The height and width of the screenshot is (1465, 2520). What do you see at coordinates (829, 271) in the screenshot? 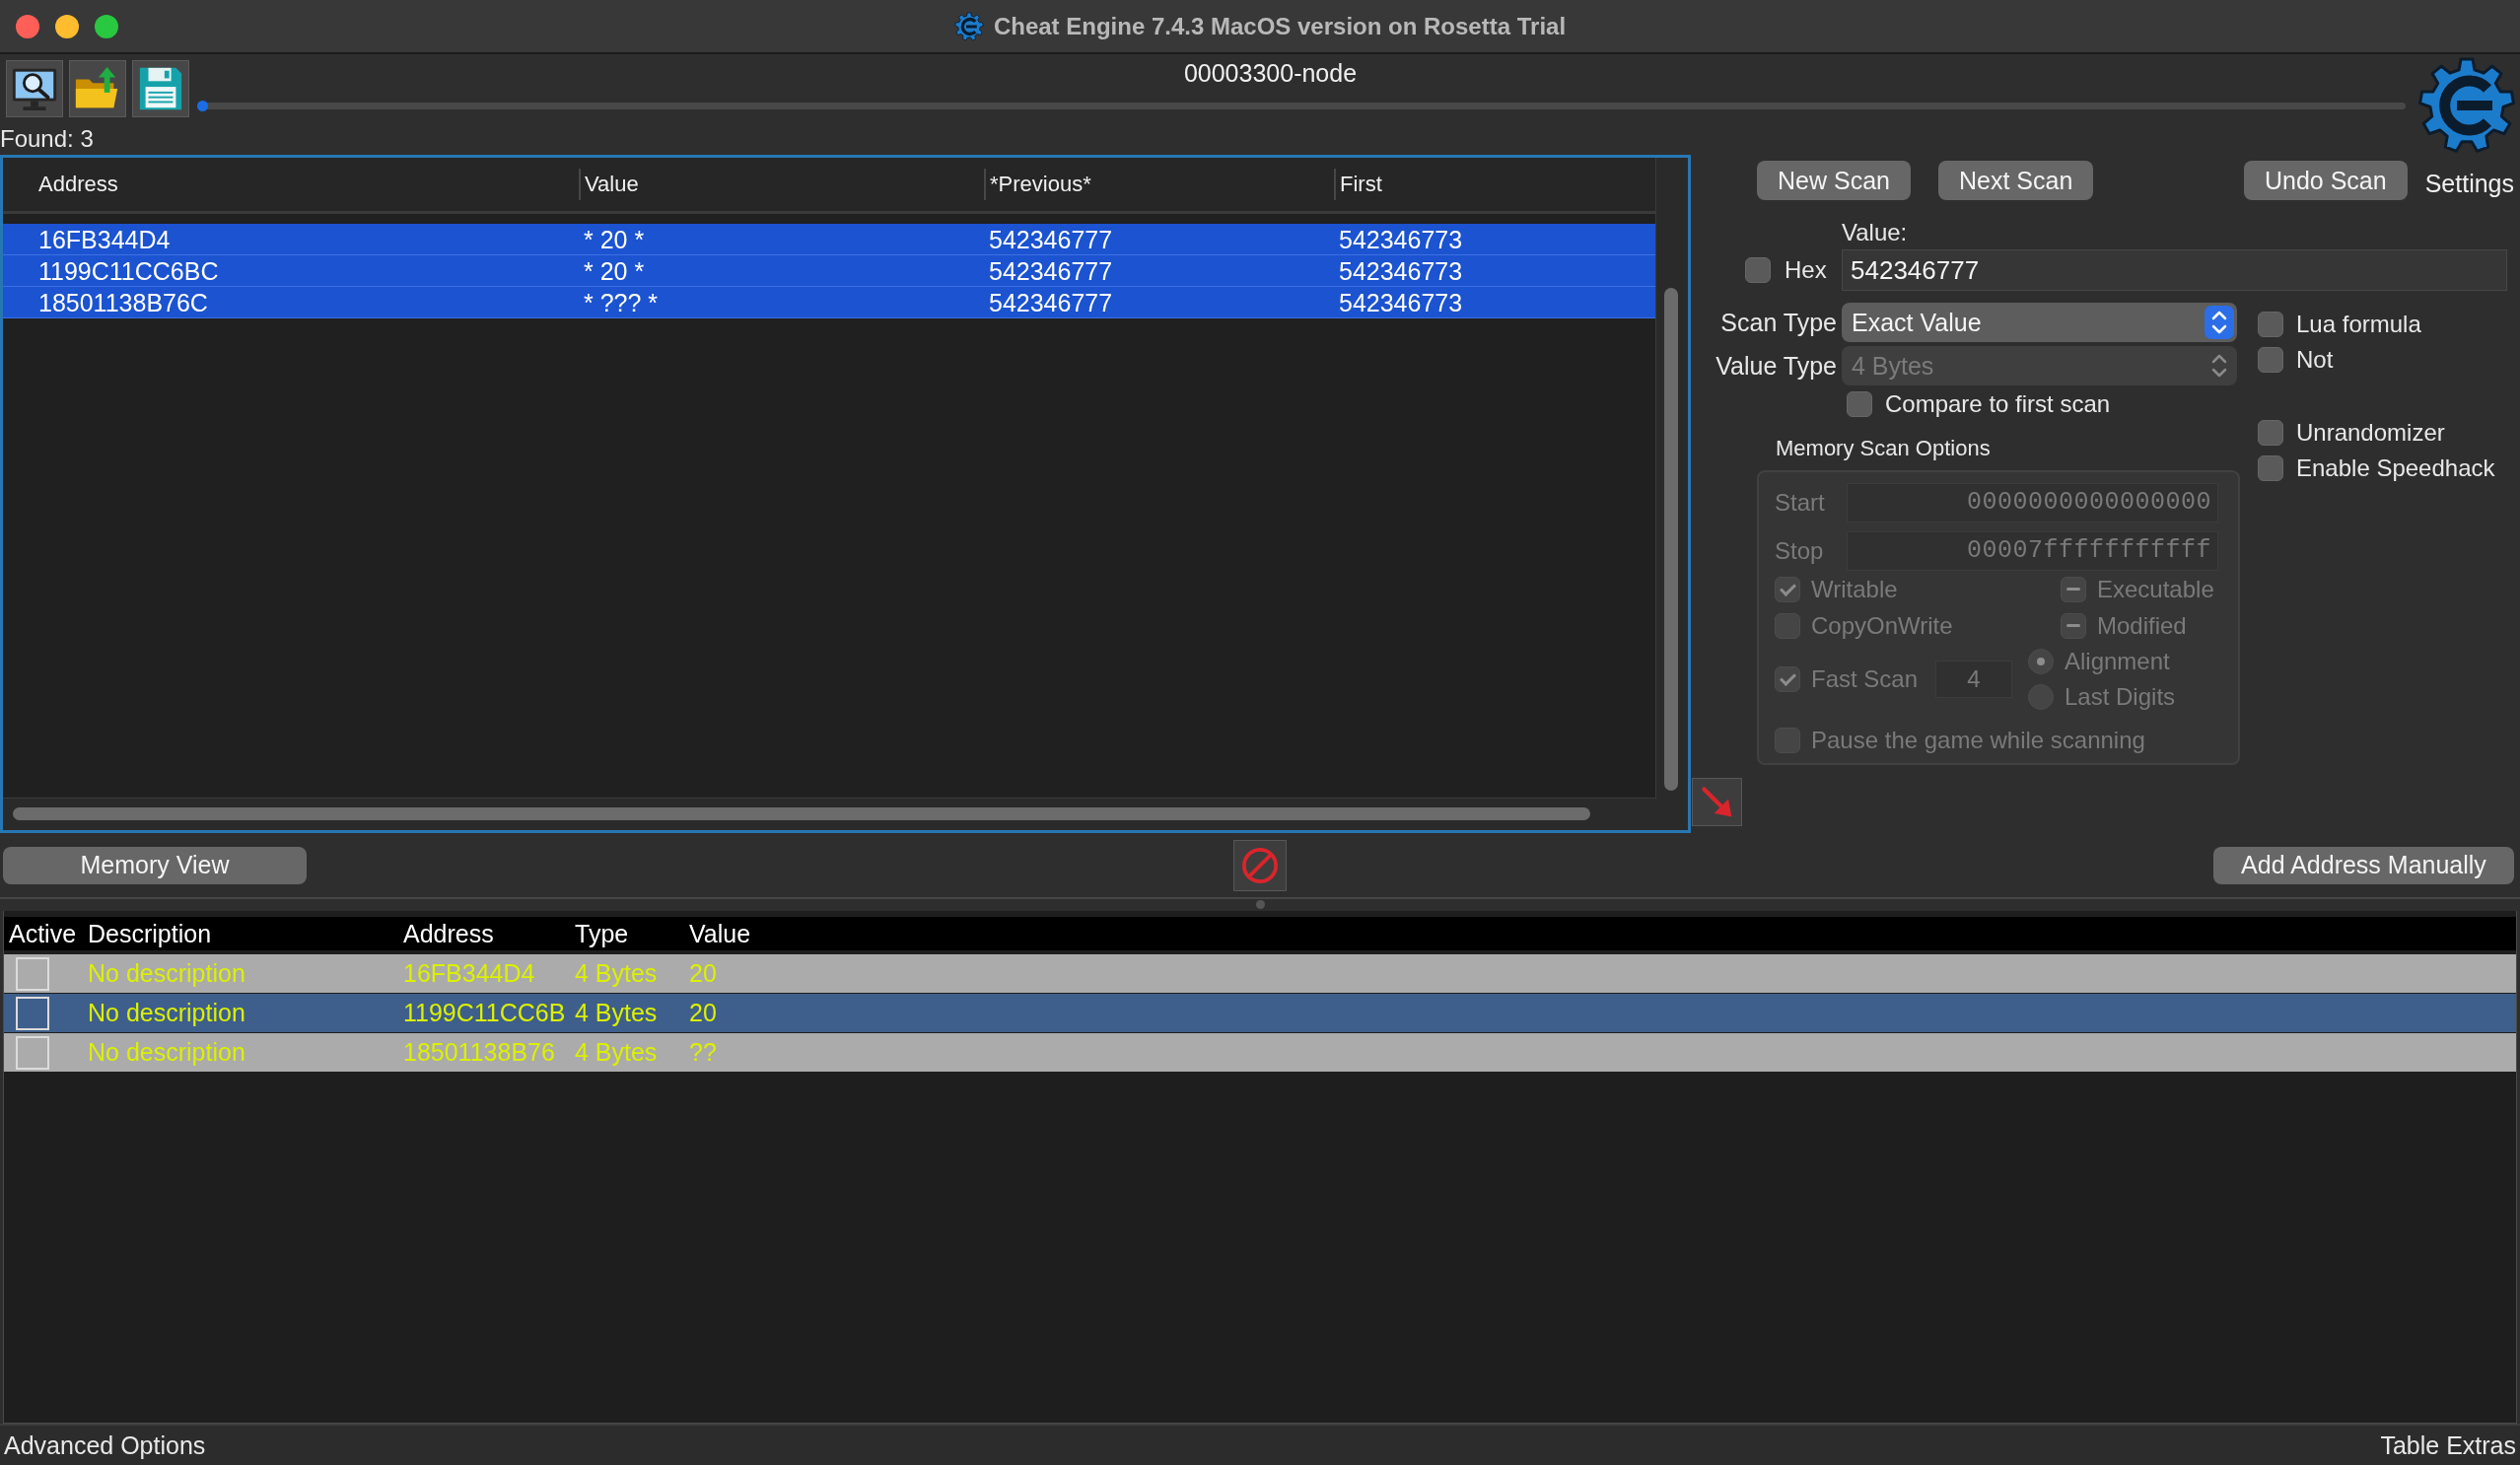
I see `result-row: 1199C11CC6BC * 20 * 542346777 542346773` at bounding box center [829, 271].